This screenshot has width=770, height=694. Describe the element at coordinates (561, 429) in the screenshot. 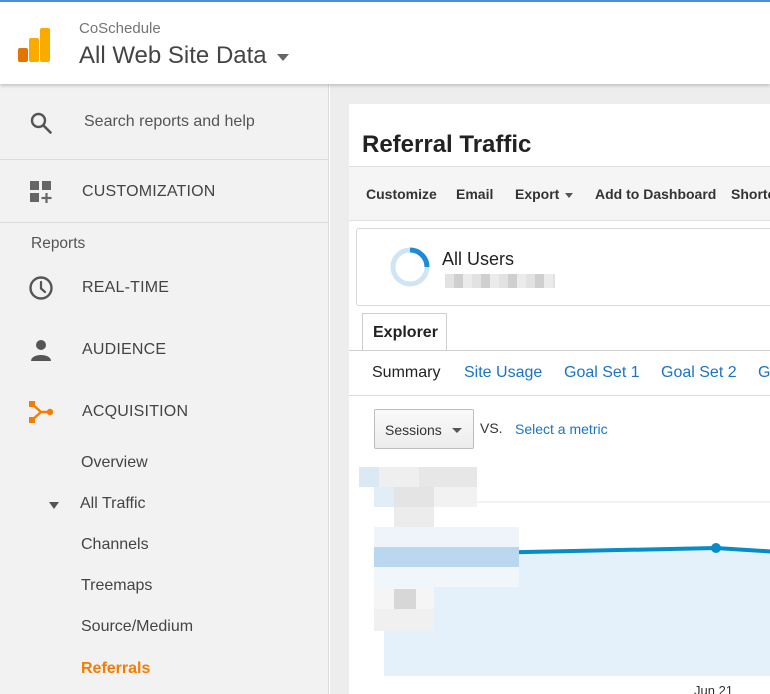

I see `select-metric-link: Select a metric` at that location.